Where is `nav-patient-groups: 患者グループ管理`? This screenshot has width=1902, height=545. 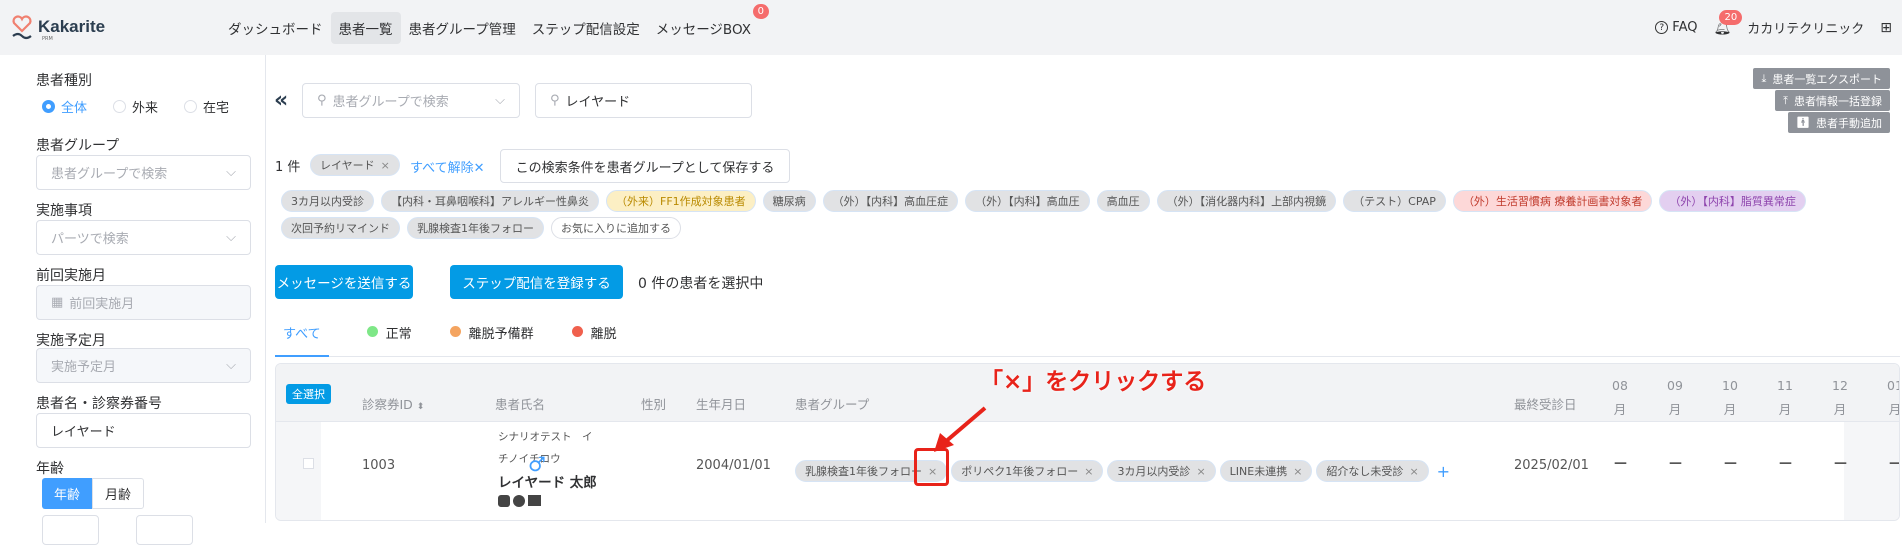
nav-patient-groups: 患者グループ管理 is located at coordinates (462, 28).